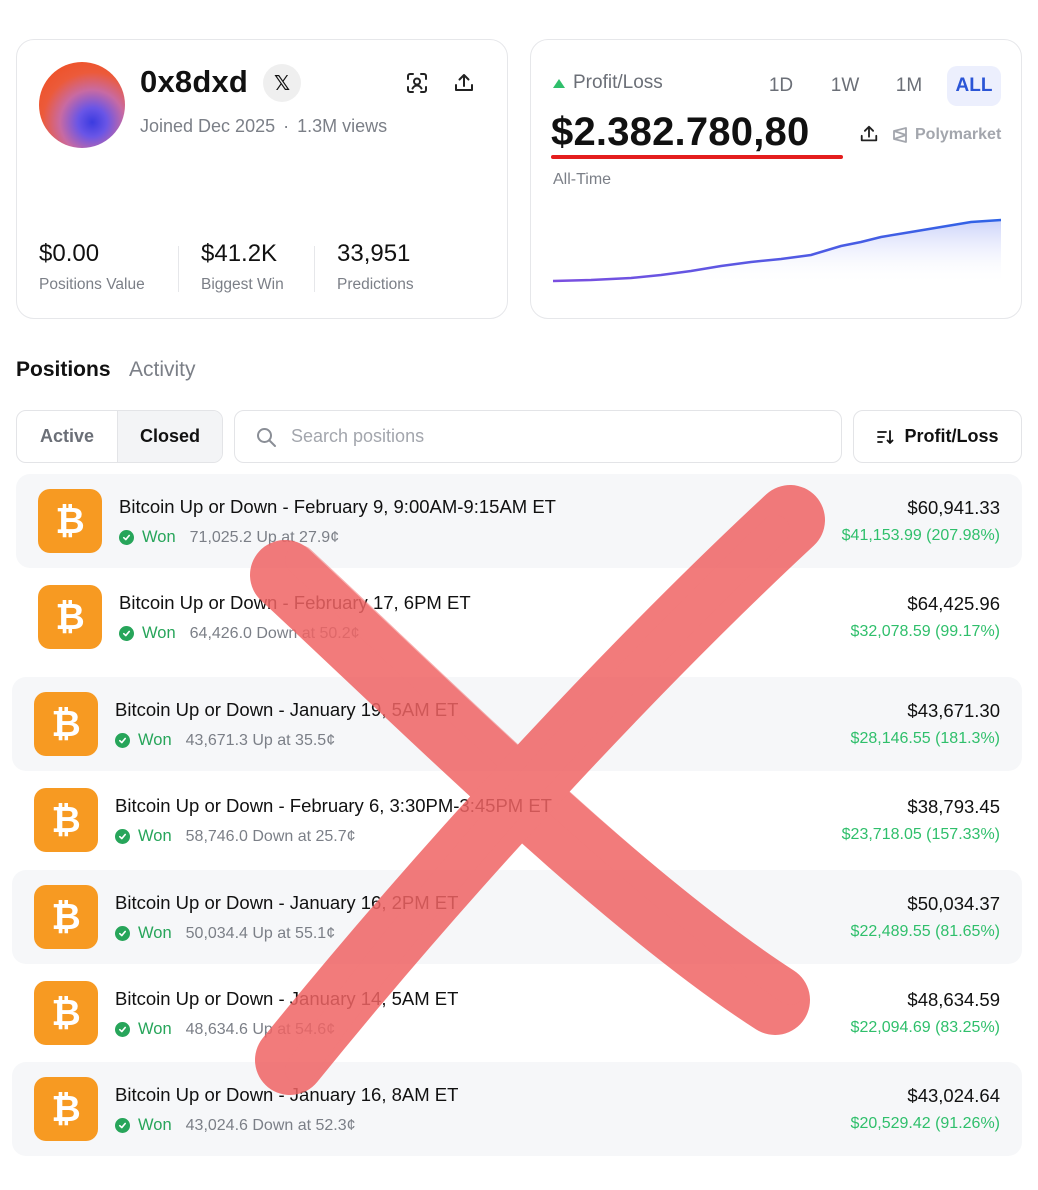  What do you see at coordinates (69, 253) in the screenshot?
I see `stat-value: $0.00` at bounding box center [69, 253].